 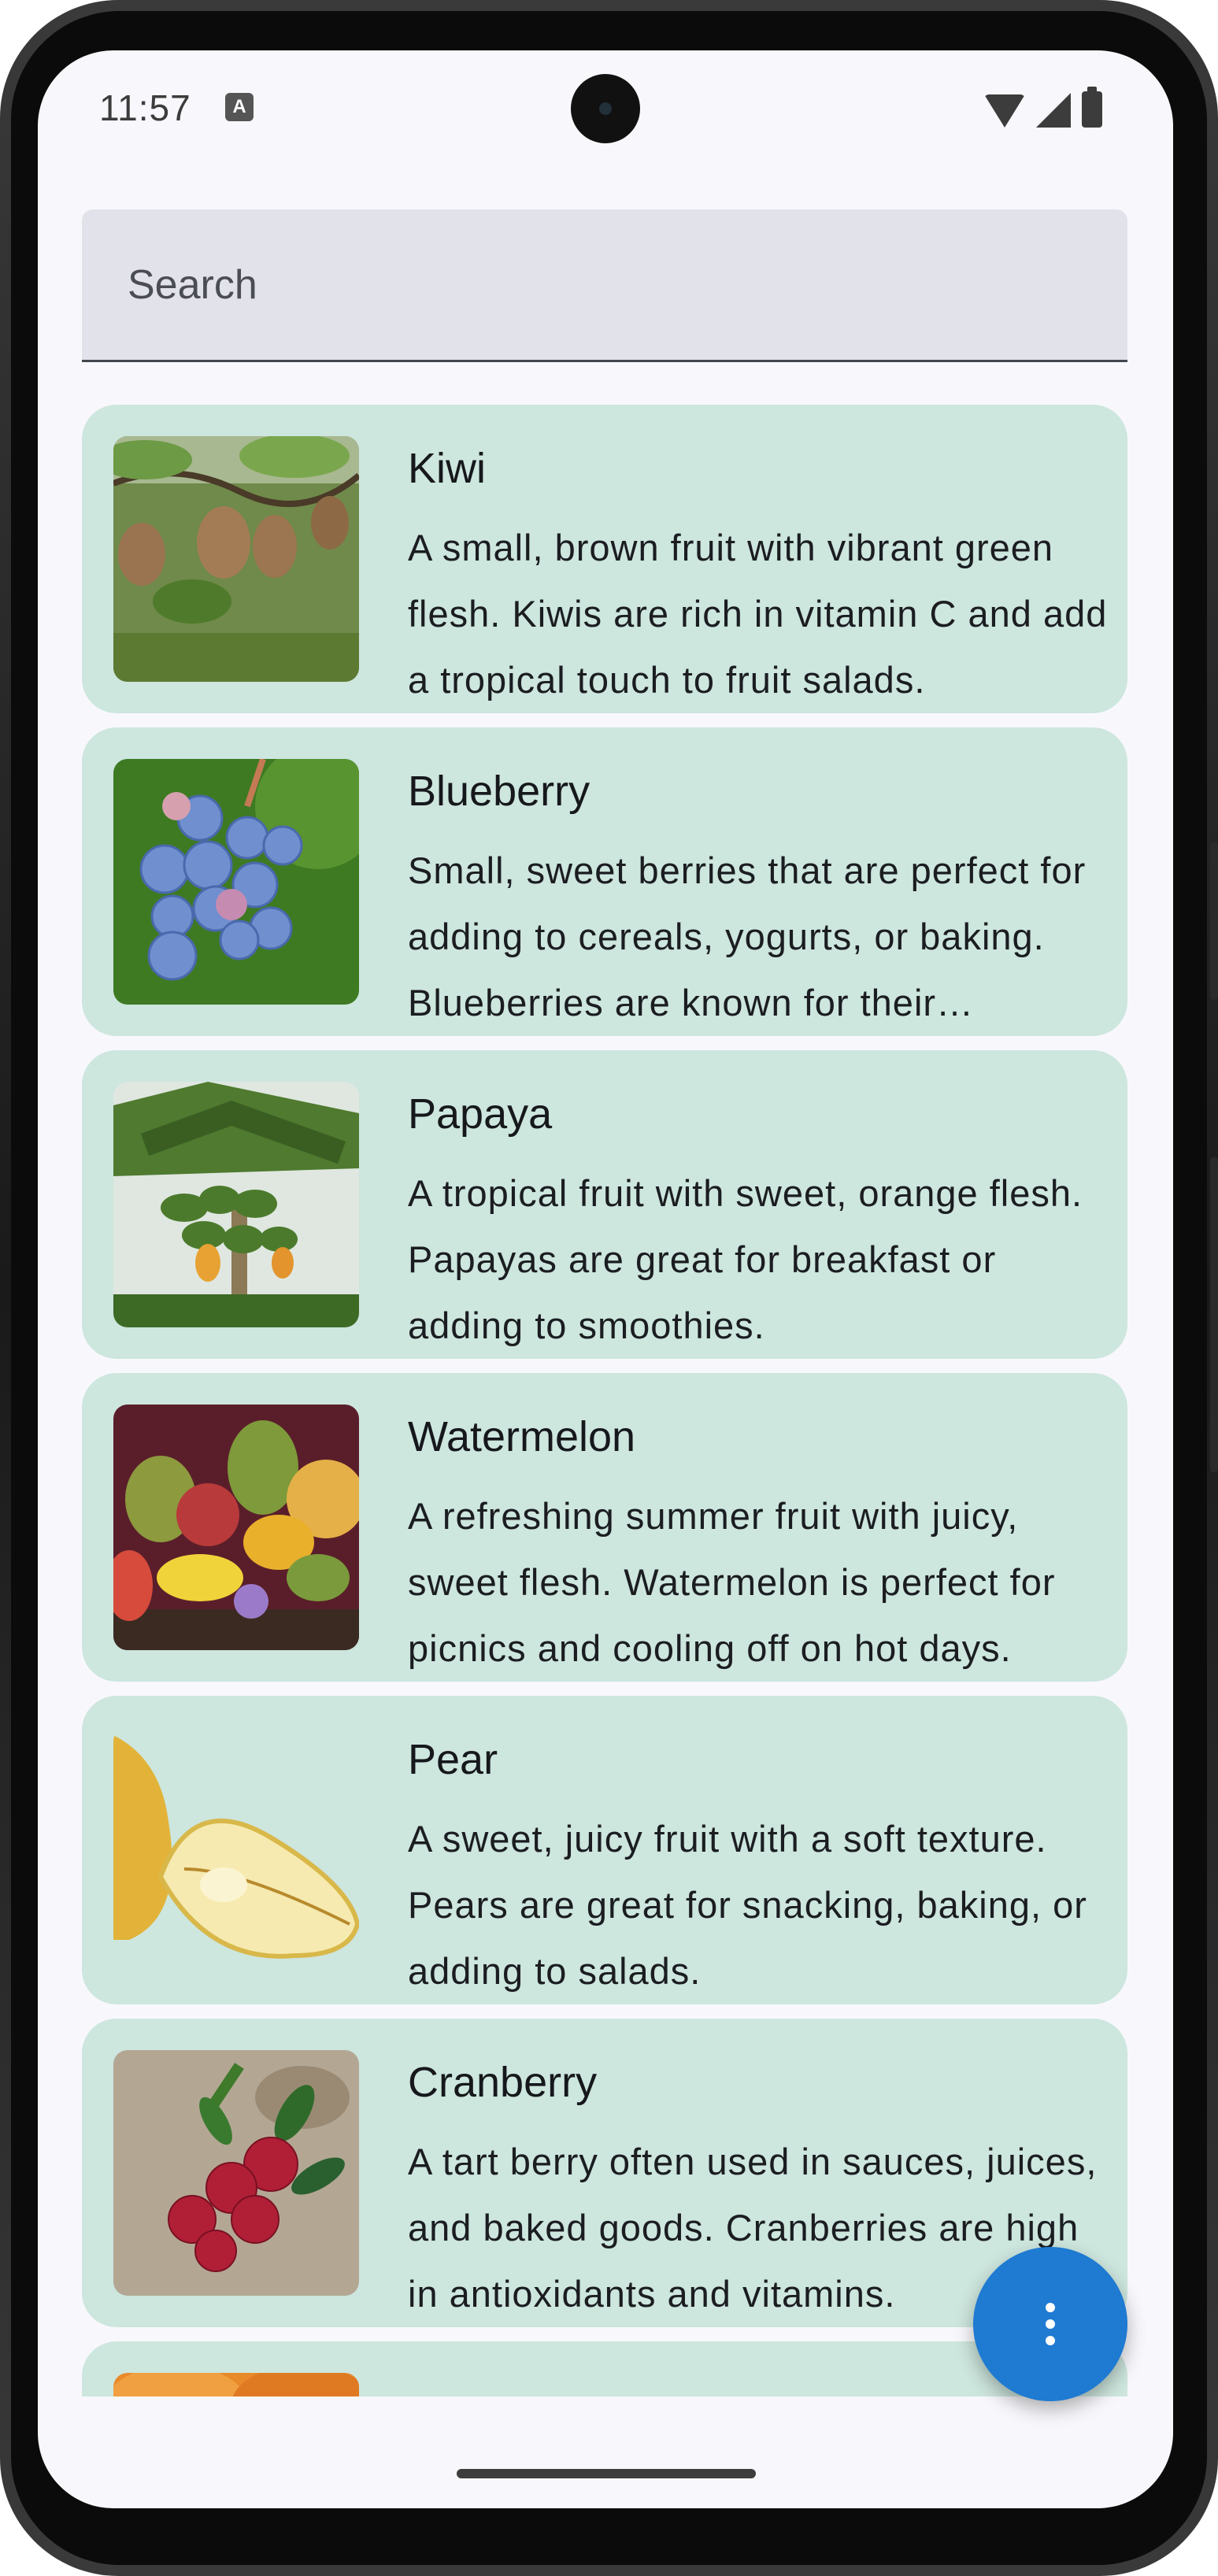 What do you see at coordinates (145, 107) in the screenshot?
I see `status-time: 11:57` at bounding box center [145, 107].